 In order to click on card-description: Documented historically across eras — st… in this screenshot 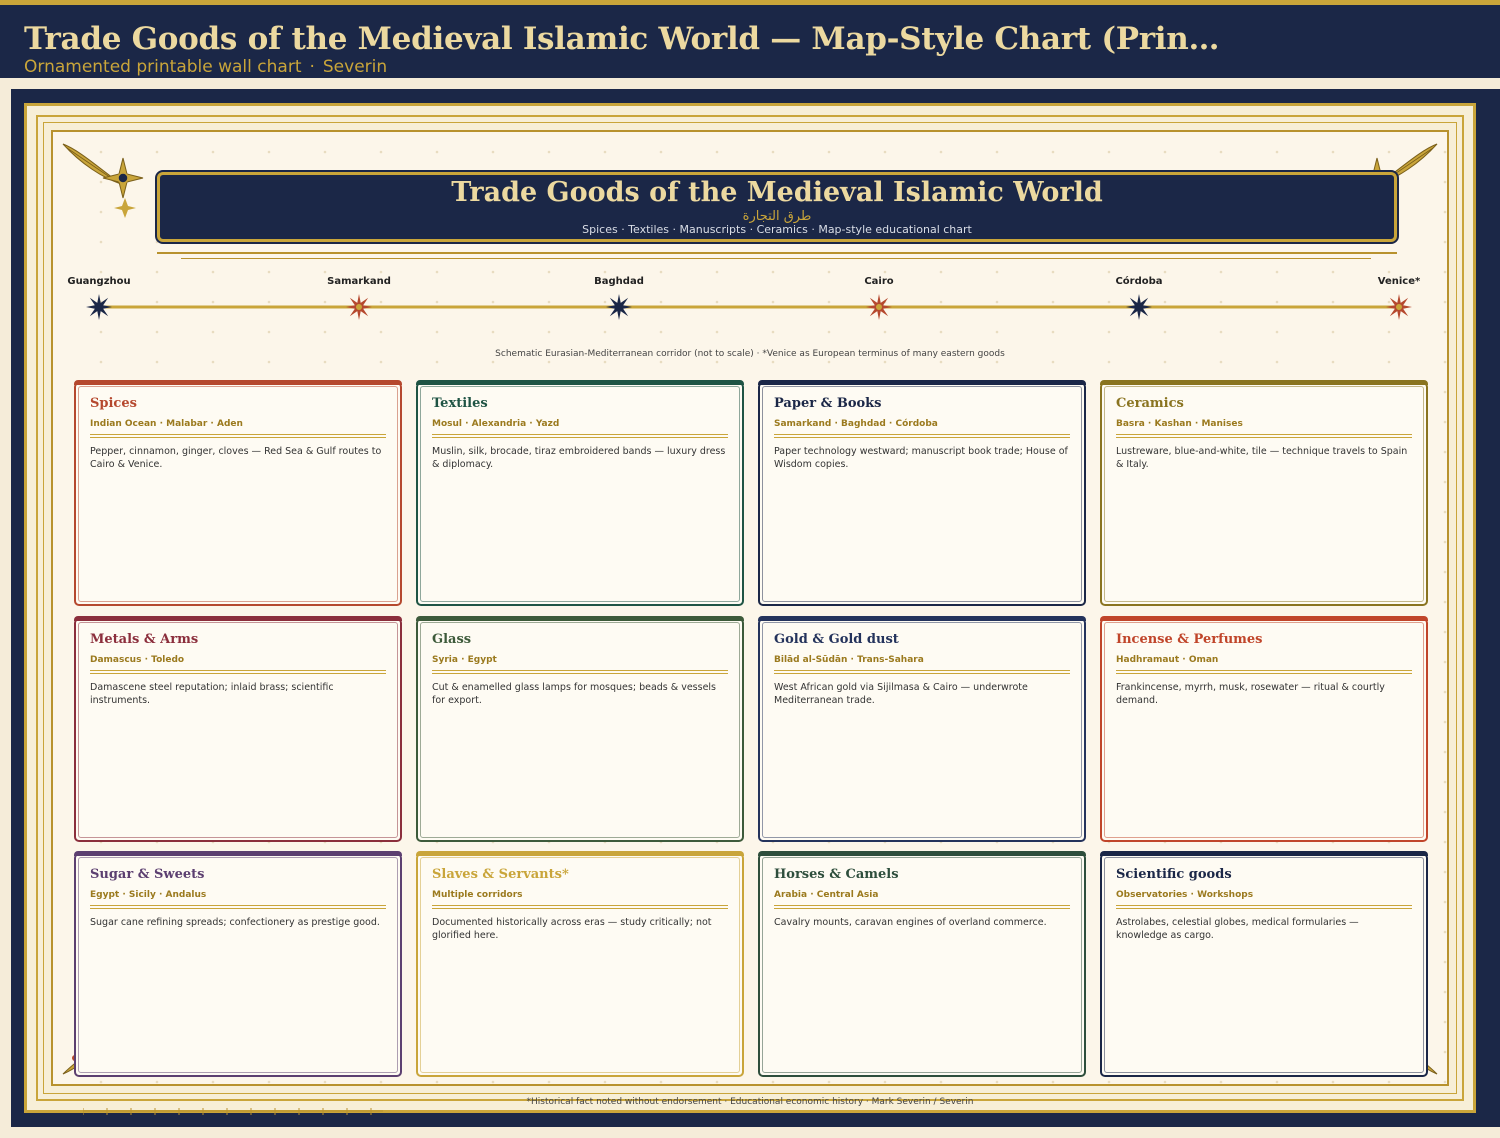, I will do `click(572, 929)`.